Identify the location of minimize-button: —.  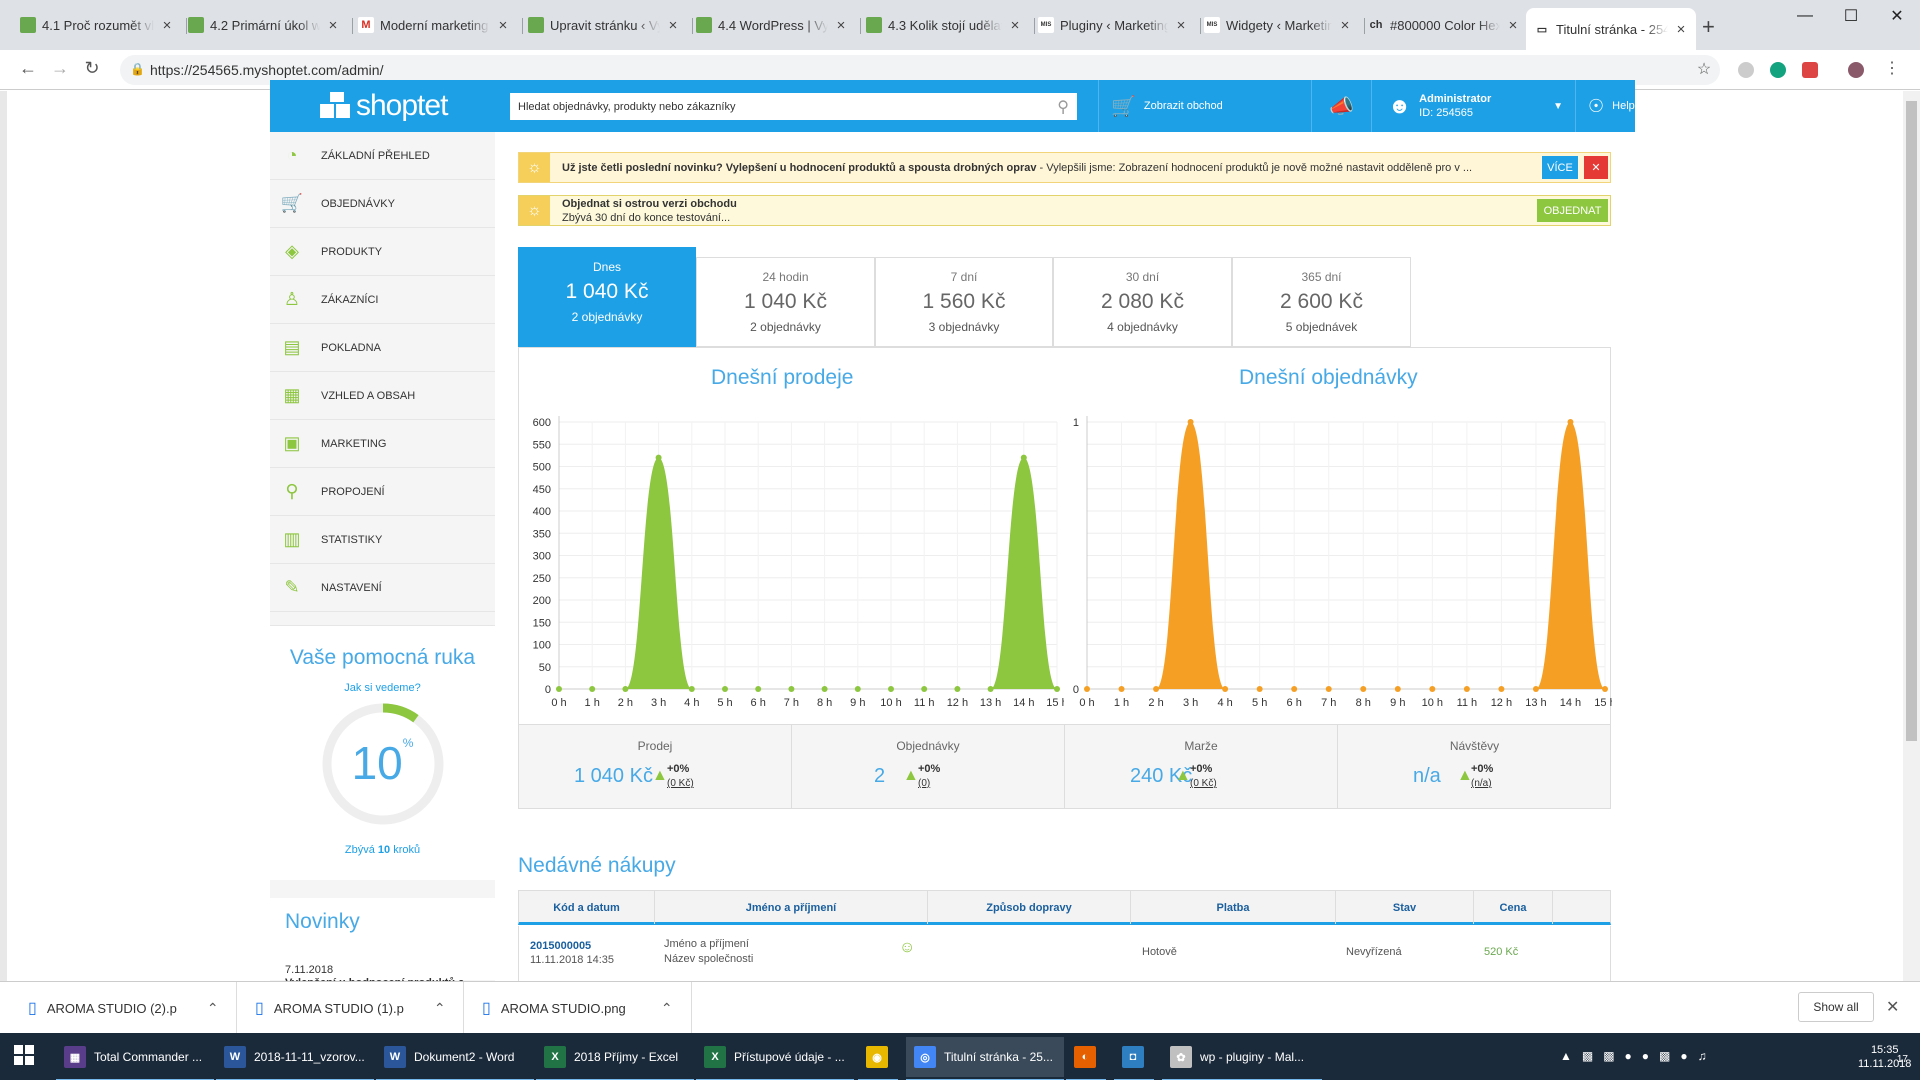
(1805, 16).